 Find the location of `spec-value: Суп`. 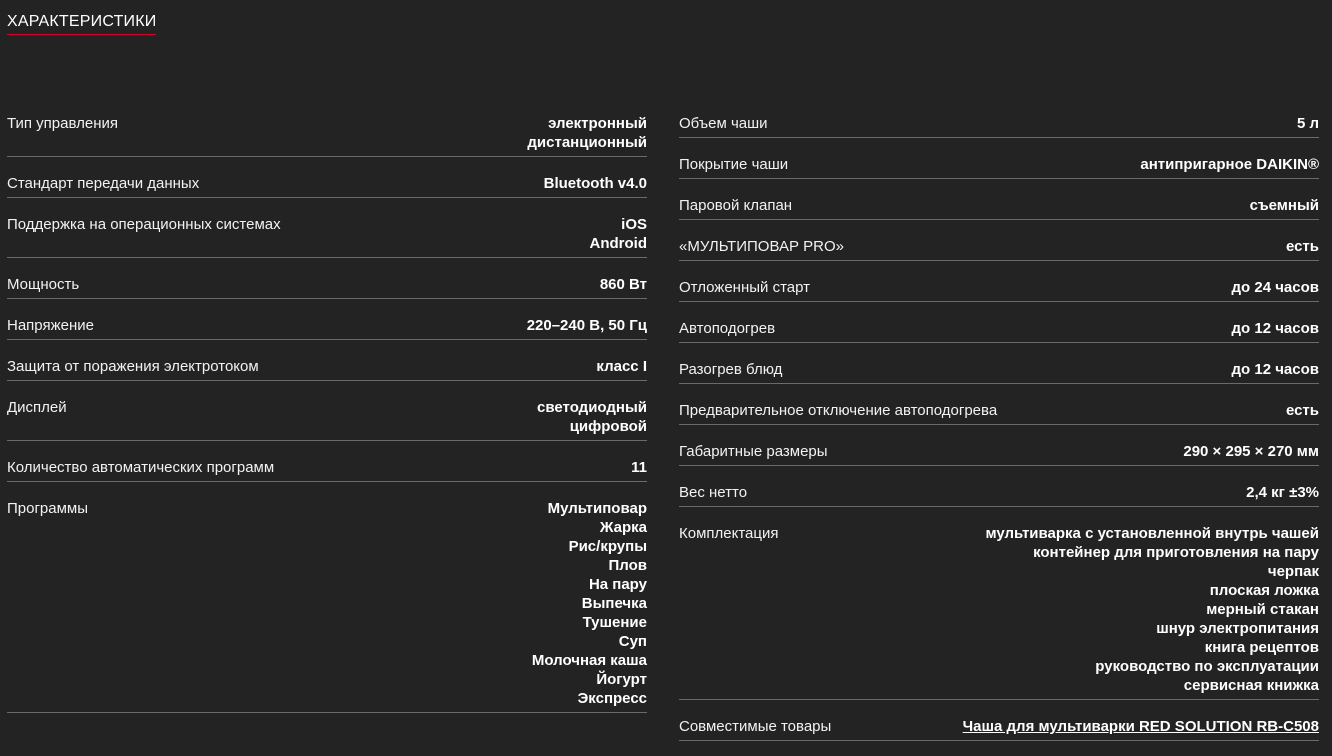

spec-value: Суп is located at coordinates (632, 641).